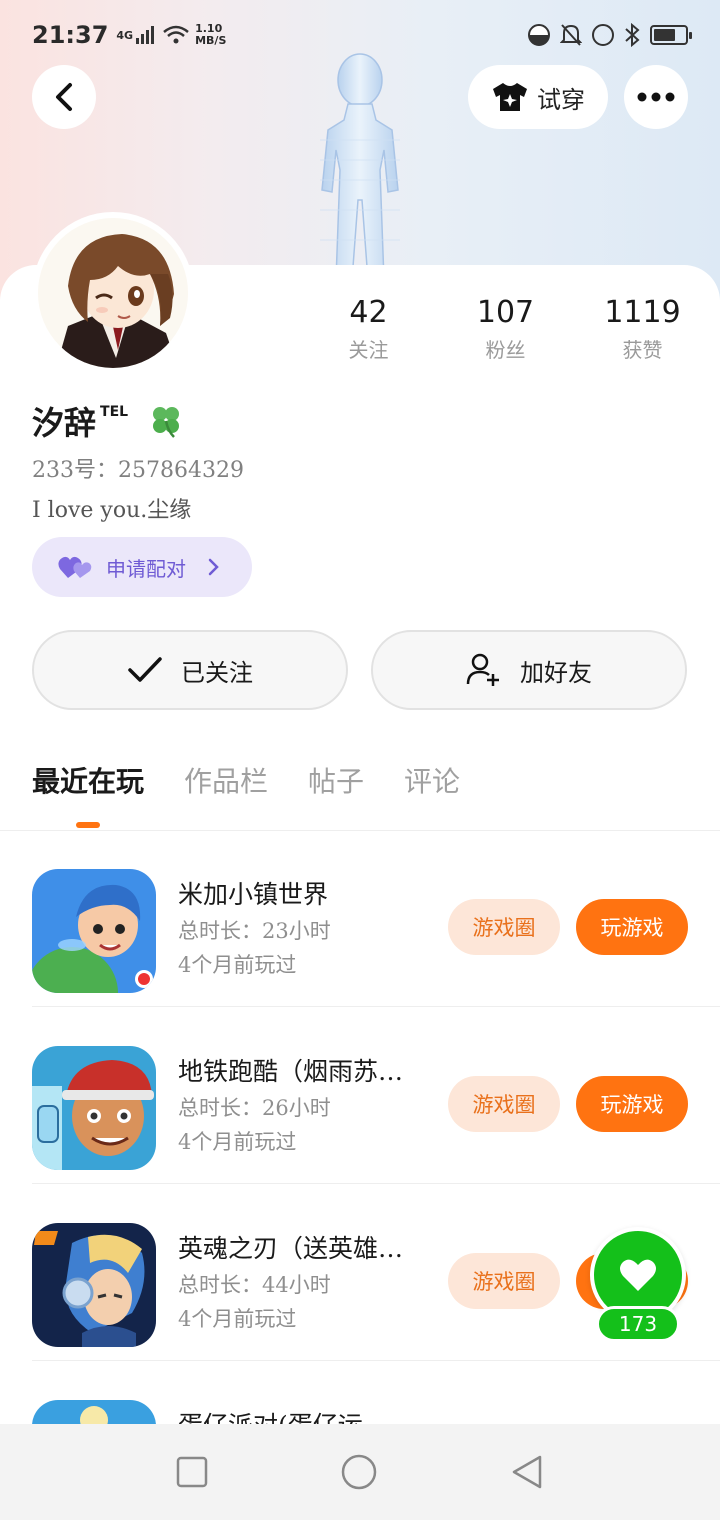  I want to click on network-speed: 1.10 MB/S, so click(210, 35).